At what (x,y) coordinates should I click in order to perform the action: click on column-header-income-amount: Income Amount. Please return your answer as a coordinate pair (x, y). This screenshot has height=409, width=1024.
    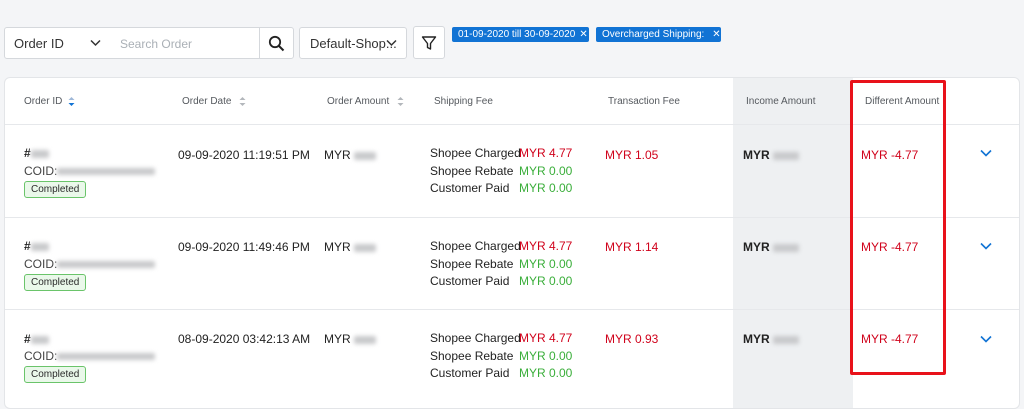
    Looking at the image, I should click on (780, 101).